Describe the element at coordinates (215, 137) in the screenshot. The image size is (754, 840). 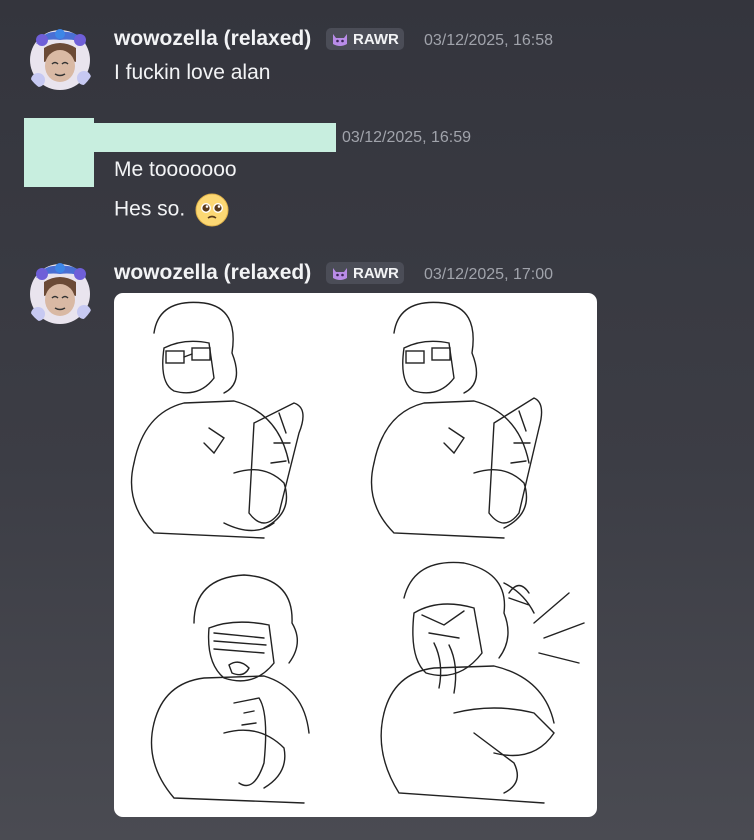
I see `redacted-author-name` at that location.